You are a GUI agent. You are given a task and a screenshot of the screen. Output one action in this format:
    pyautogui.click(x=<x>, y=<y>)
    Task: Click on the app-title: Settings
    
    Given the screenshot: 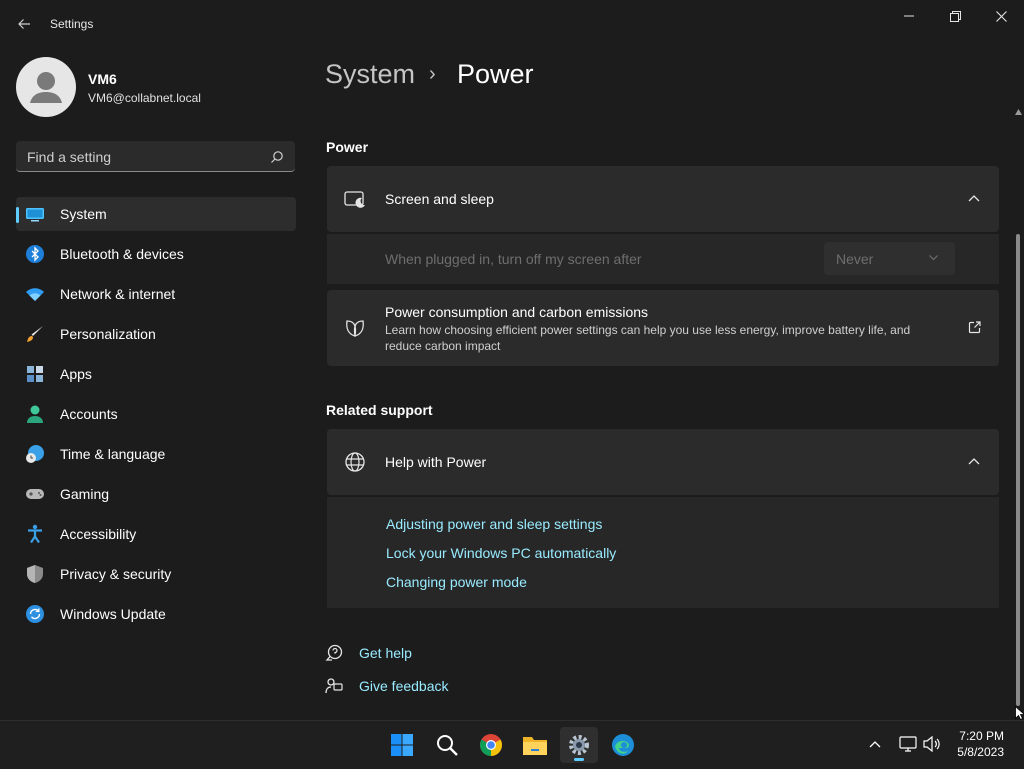 What is the action you would take?
    pyautogui.click(x=72, y=24)
    